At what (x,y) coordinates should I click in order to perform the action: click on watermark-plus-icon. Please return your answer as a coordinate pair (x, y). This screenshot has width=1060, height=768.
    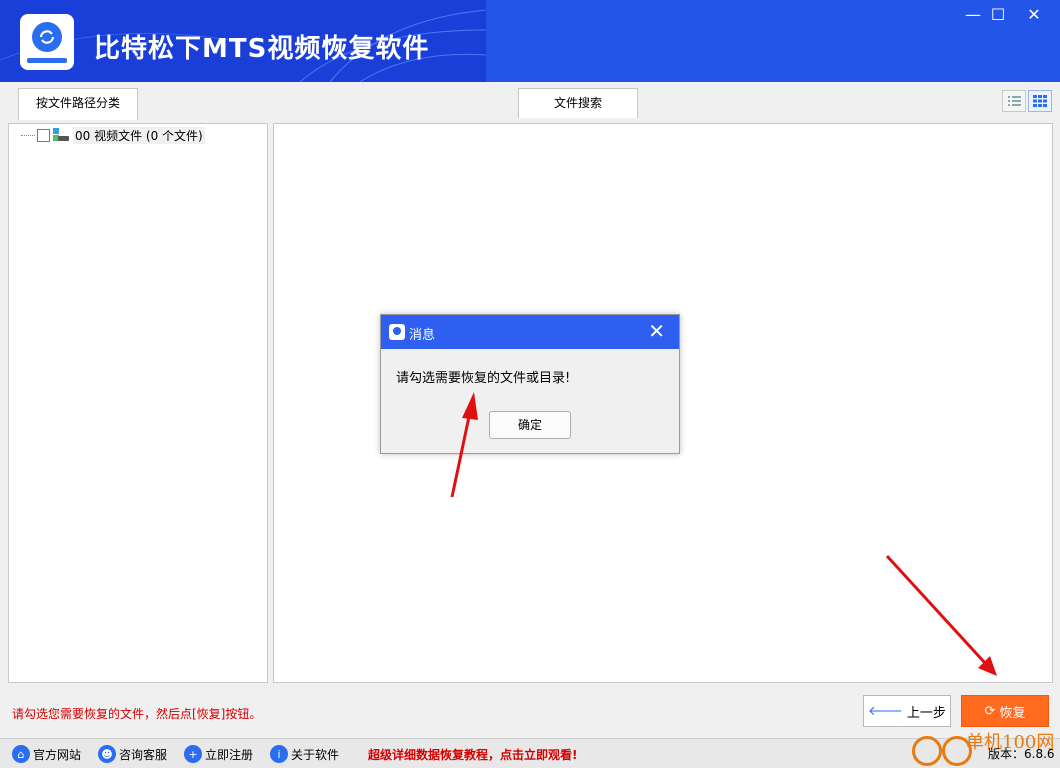
    Looking at the image, I should click on (927, 751).